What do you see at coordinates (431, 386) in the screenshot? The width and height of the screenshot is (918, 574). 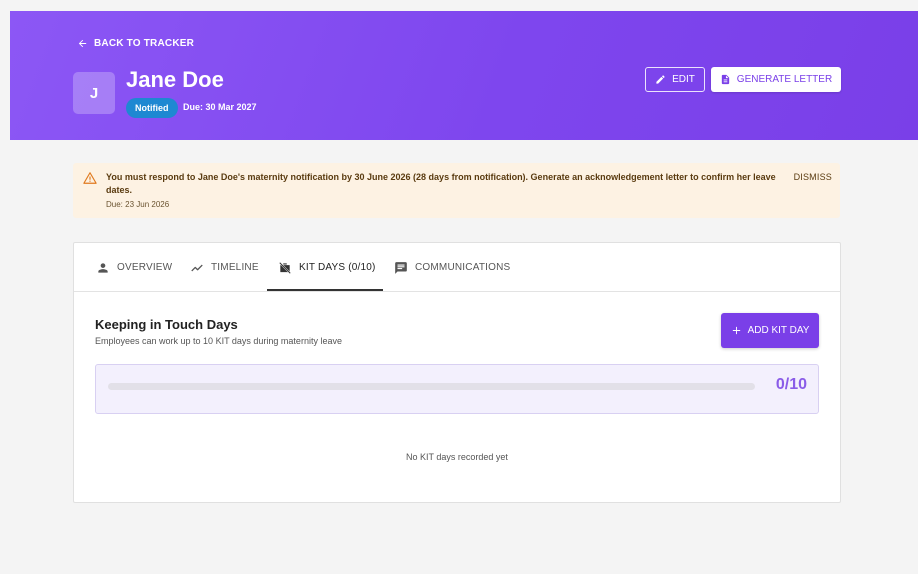 I see `kit-progress-bar` at bounding box center [431, 386].